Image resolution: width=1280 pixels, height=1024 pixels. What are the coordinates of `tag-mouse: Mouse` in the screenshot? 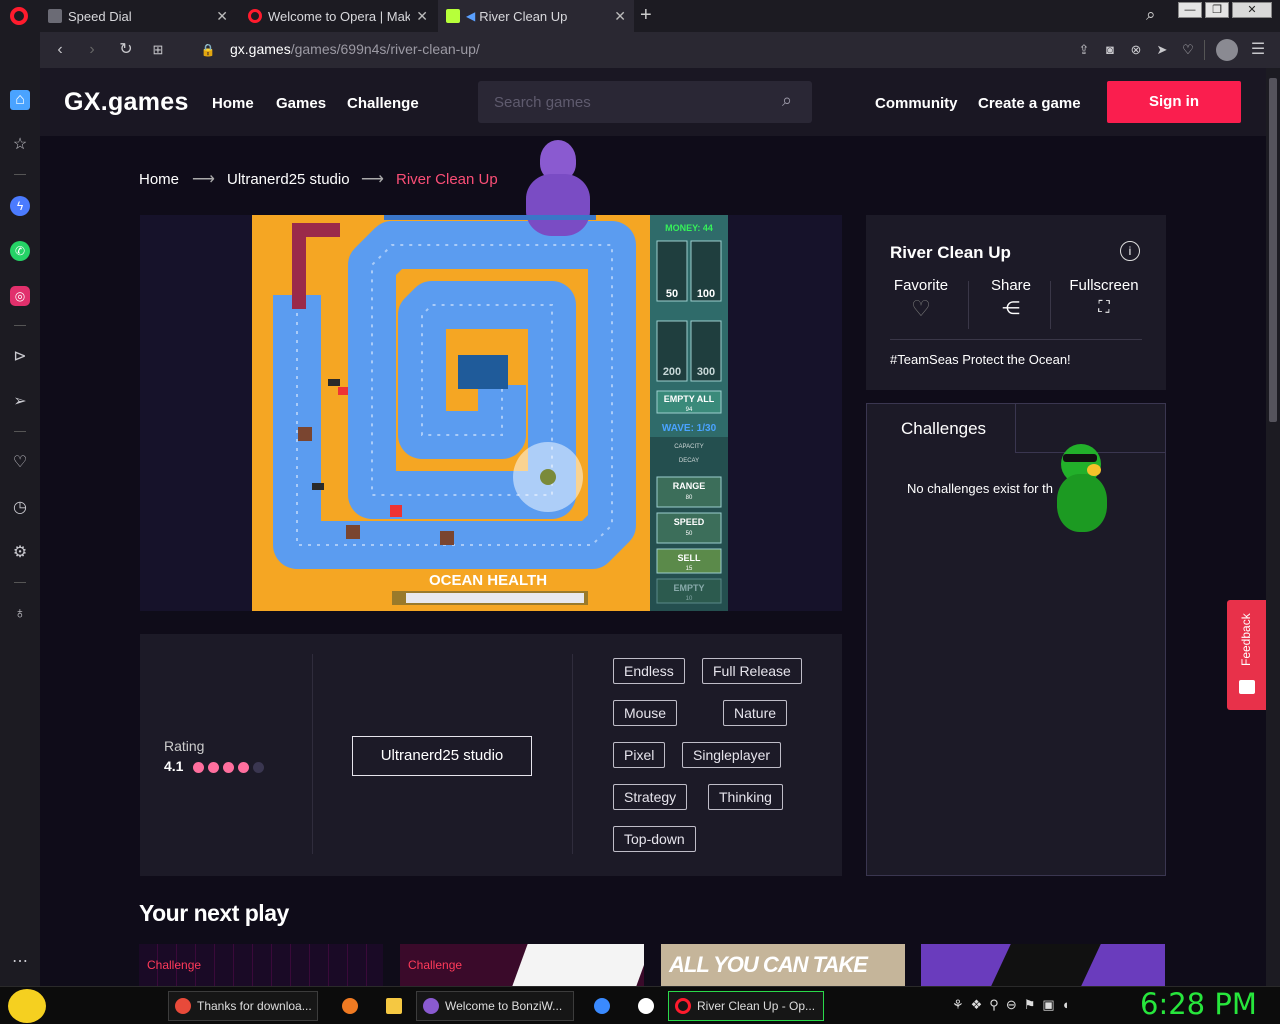 It's located at (645, 713).